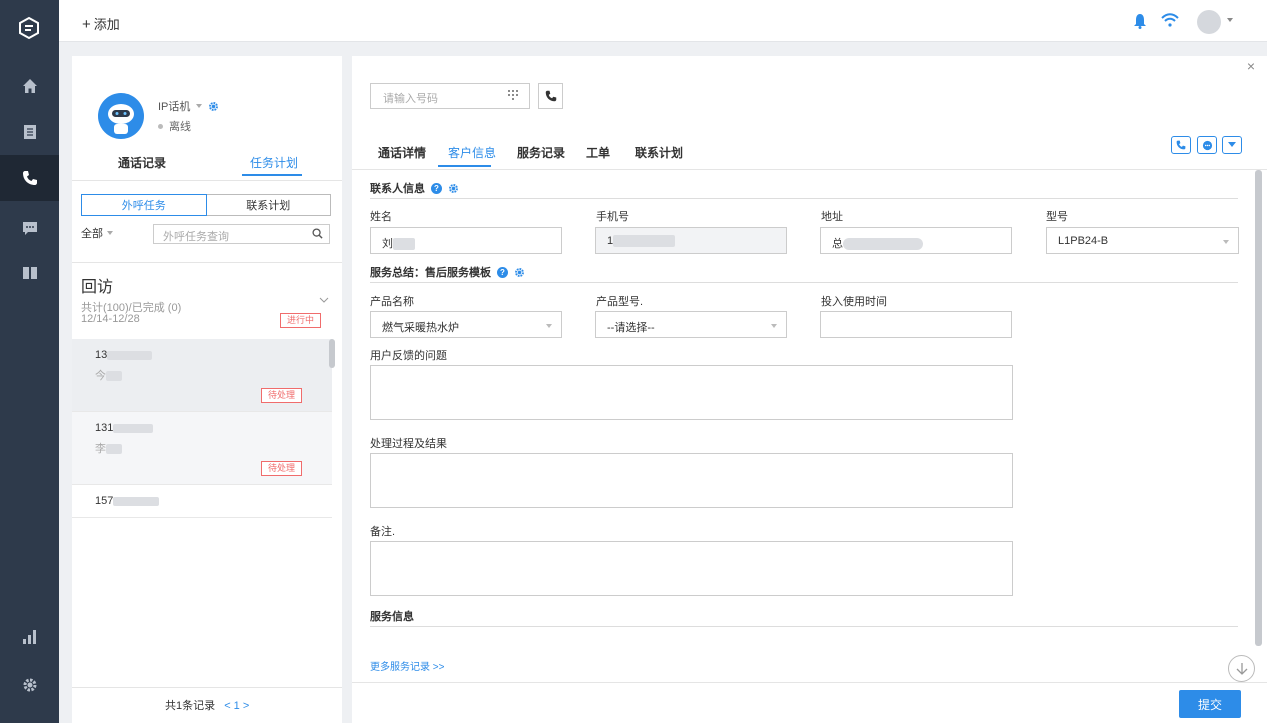 The height and width of the screenshot is (723, 1267). Describe the element at coordinates (691, 324) in the screenshot. I see `product-model-select: --请选择--` at that location.